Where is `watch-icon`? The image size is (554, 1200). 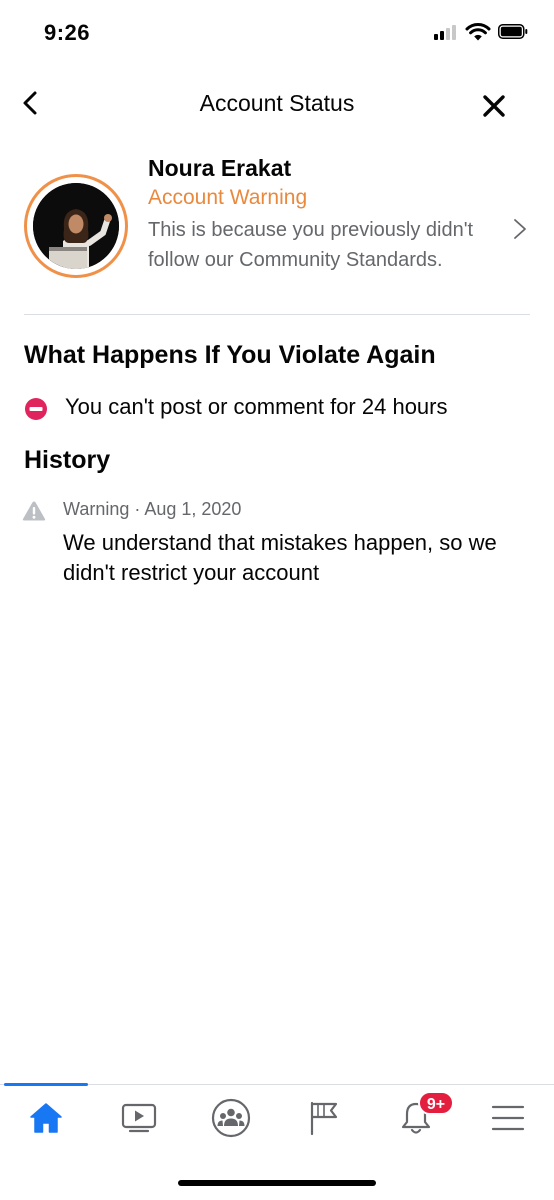
watch-icon is located at coordinates (139, 1118).